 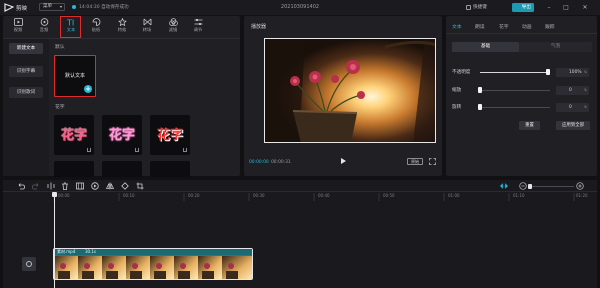 I want to click on shortcut-button: 快捷键, so click(x=482, y=7).